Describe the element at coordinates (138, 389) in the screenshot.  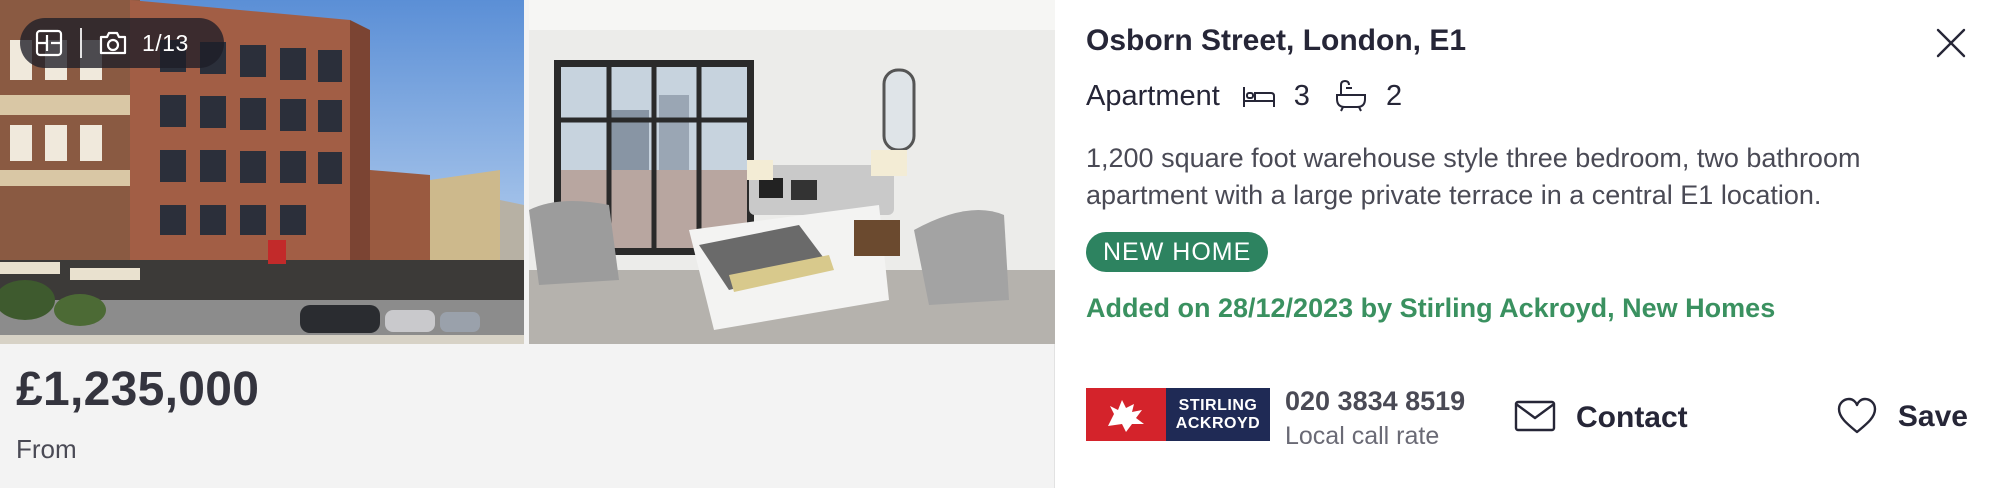
I see `listing-price: £1,235,000` at that location.